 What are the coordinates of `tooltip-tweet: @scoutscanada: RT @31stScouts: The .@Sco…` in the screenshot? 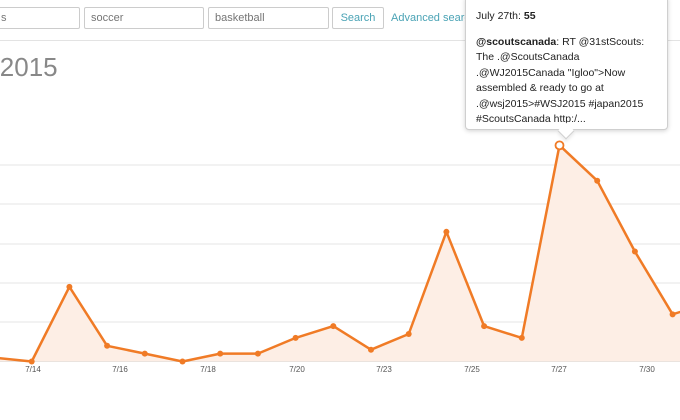 It's located at (566, 81).